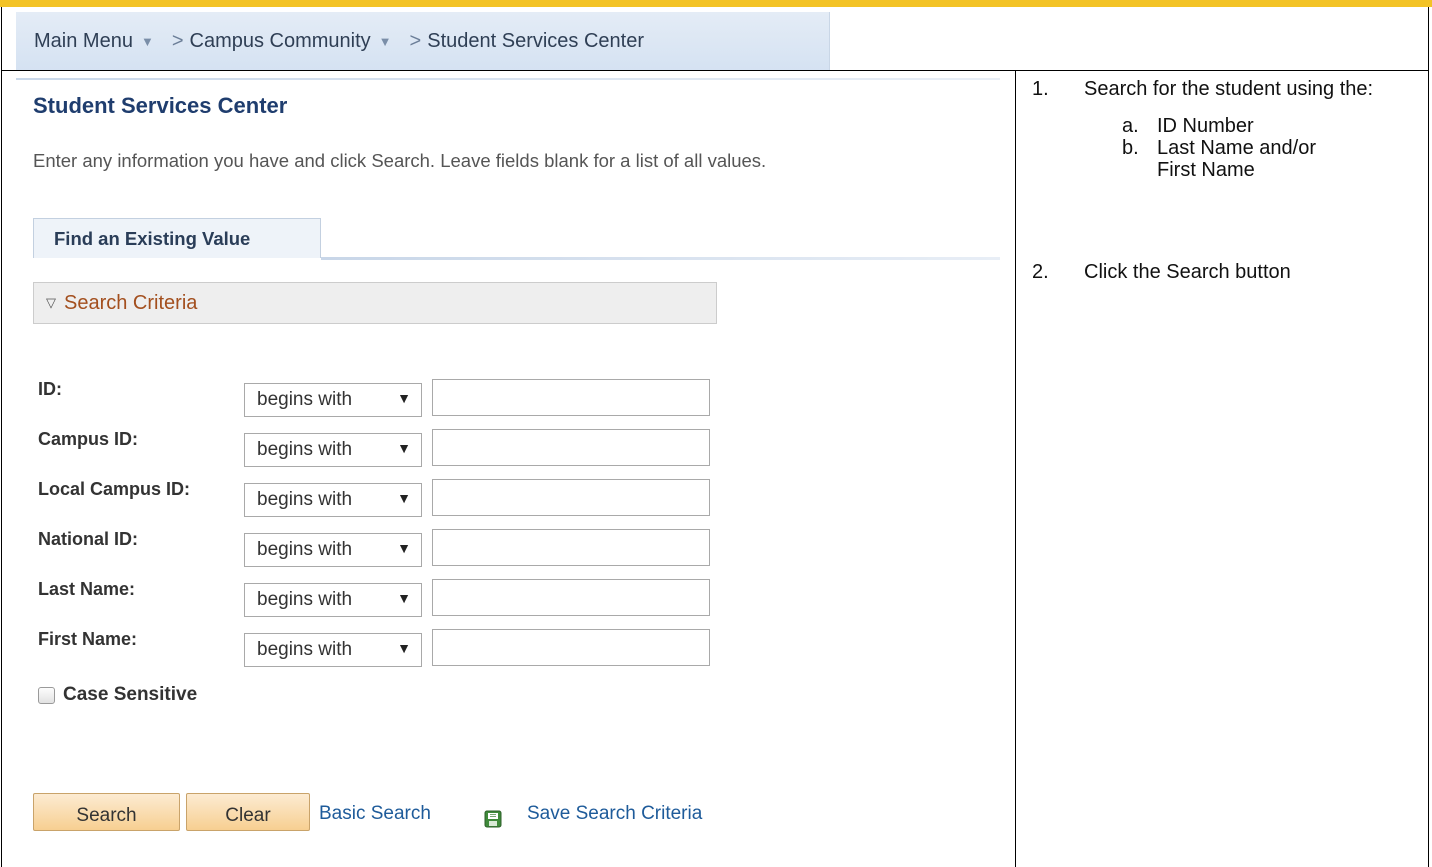  I want to click on case-sensitive-option: Case Sensitive, so click(117, 695).